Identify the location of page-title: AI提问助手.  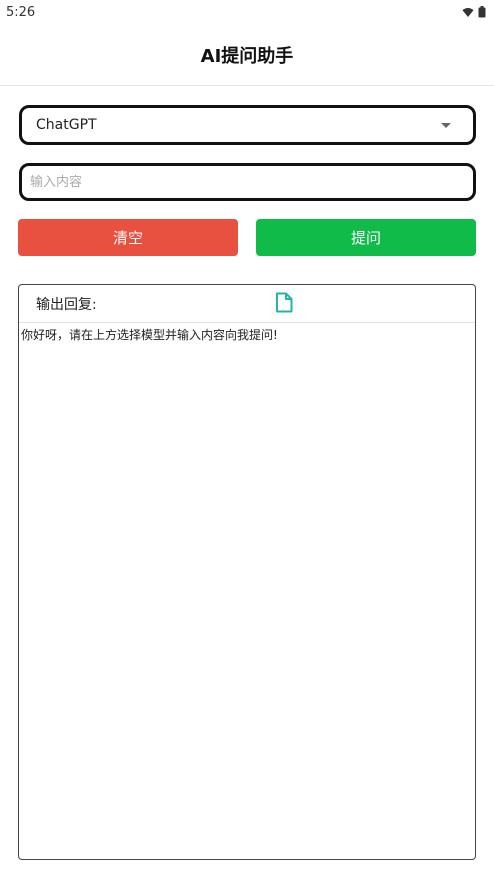
(247, 56).